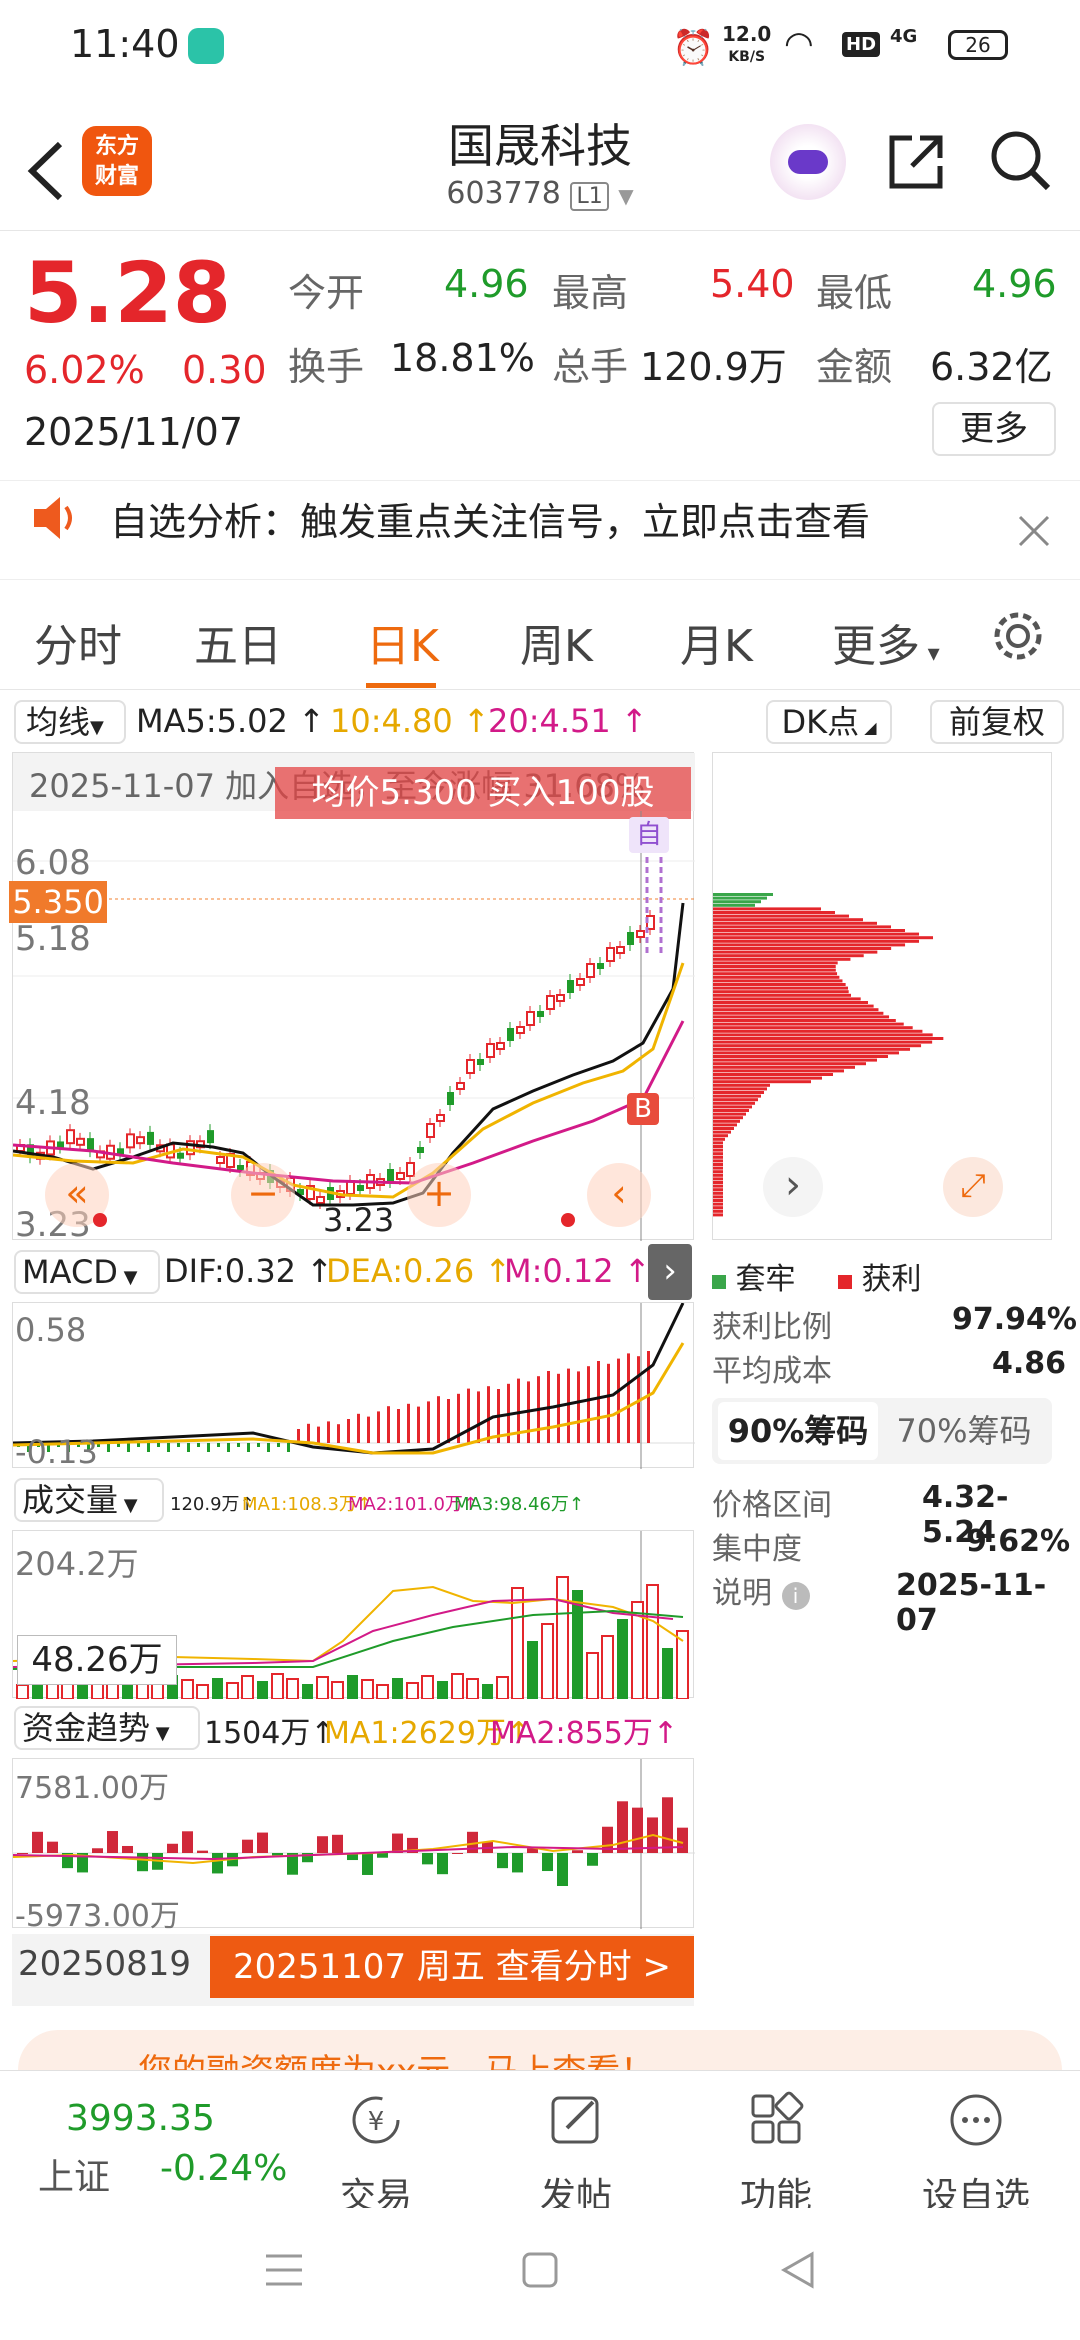 This screenshot has width=1080, height=2340. Describe the element at coordinates (206, 46) in the screenshot. I see `notification-app-icon` at that location.